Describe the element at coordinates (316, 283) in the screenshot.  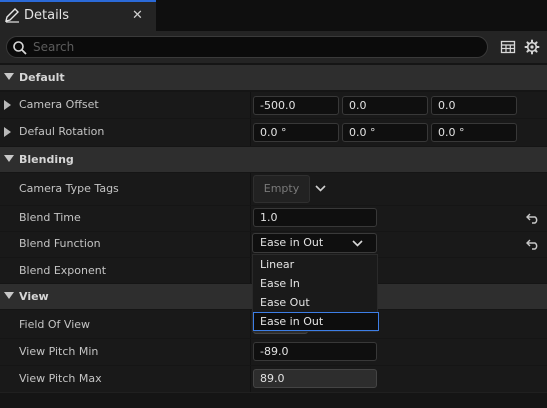
I see `menu-item-ease-in: Ease In` at that location.